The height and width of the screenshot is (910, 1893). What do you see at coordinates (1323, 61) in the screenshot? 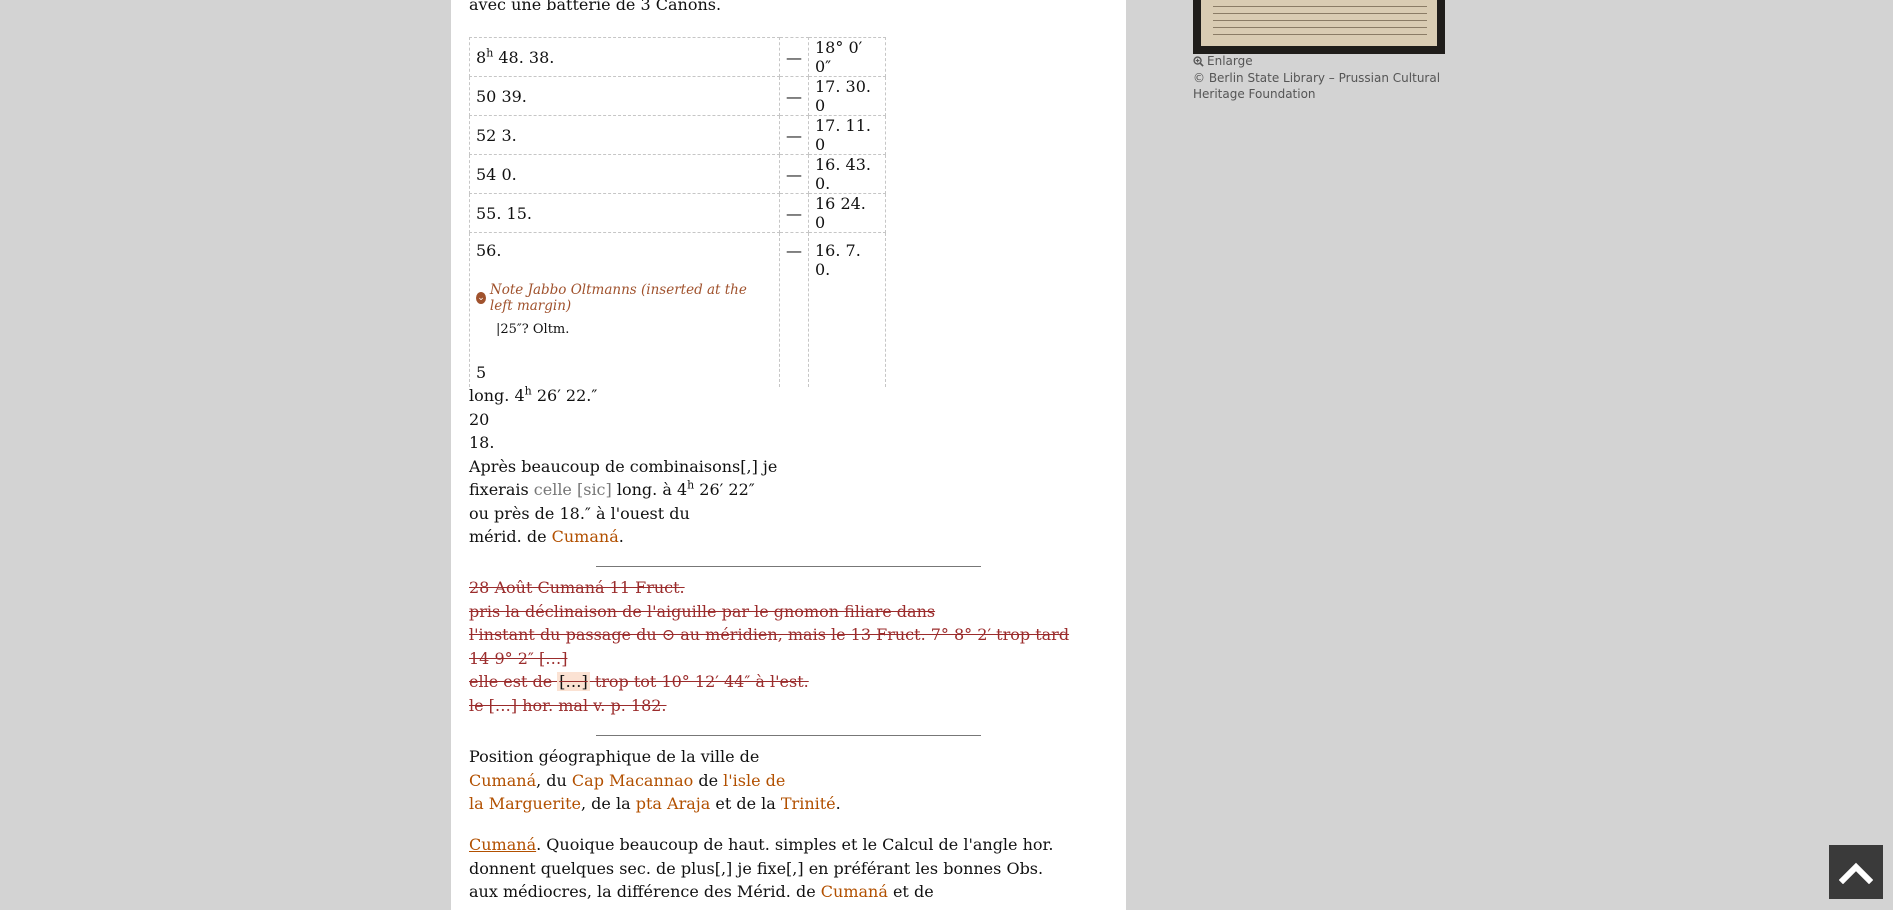
I see `enlarge-link: Enlarge` at bounding box center [1323, 61].